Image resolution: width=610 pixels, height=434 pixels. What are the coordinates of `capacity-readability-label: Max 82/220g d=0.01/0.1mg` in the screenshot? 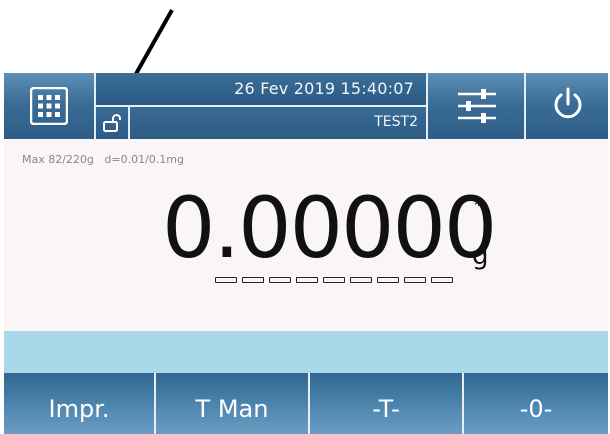 It's located at (103, 159).